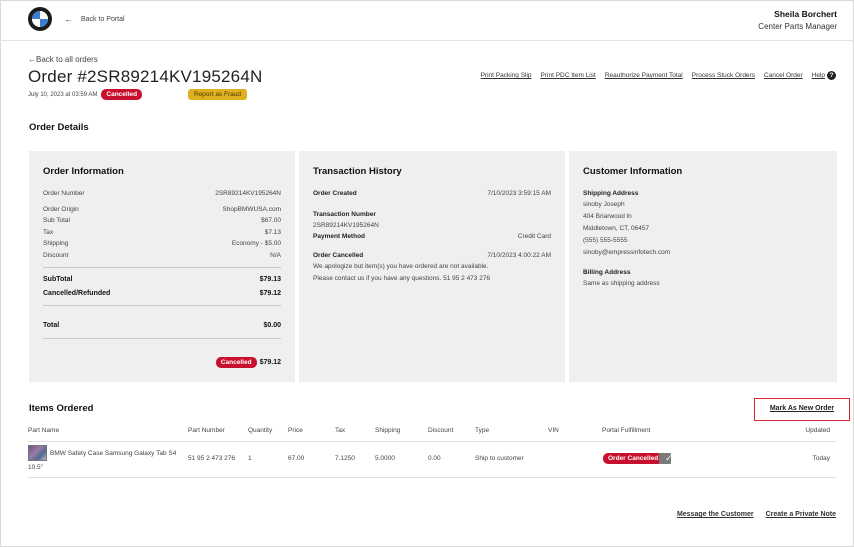 The height and width of the screenshot is (547, 854). Describe the element at coordinates (344, 214) in the screenshot. I see `transaction-number-label: Transaction Number` at that location.